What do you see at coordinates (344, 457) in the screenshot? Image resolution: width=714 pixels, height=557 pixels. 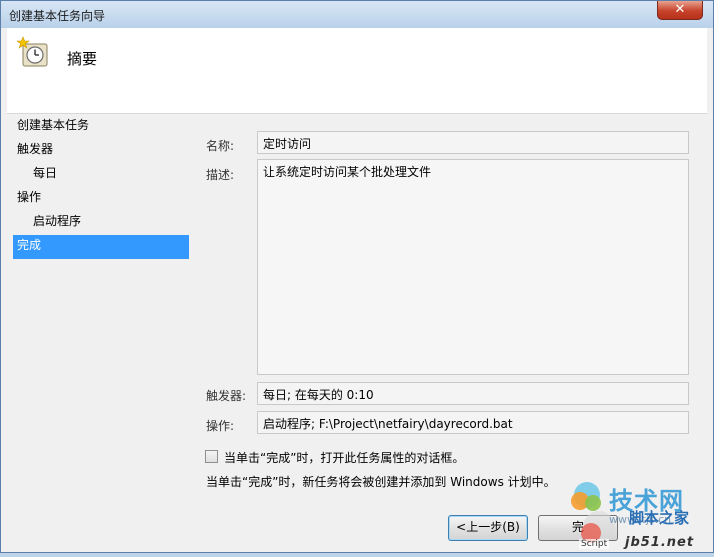 I see `open-properties-checkbox-label: 当单击“完成”时，打开此任务属性的对话框。` at bounding box center [344, 457].